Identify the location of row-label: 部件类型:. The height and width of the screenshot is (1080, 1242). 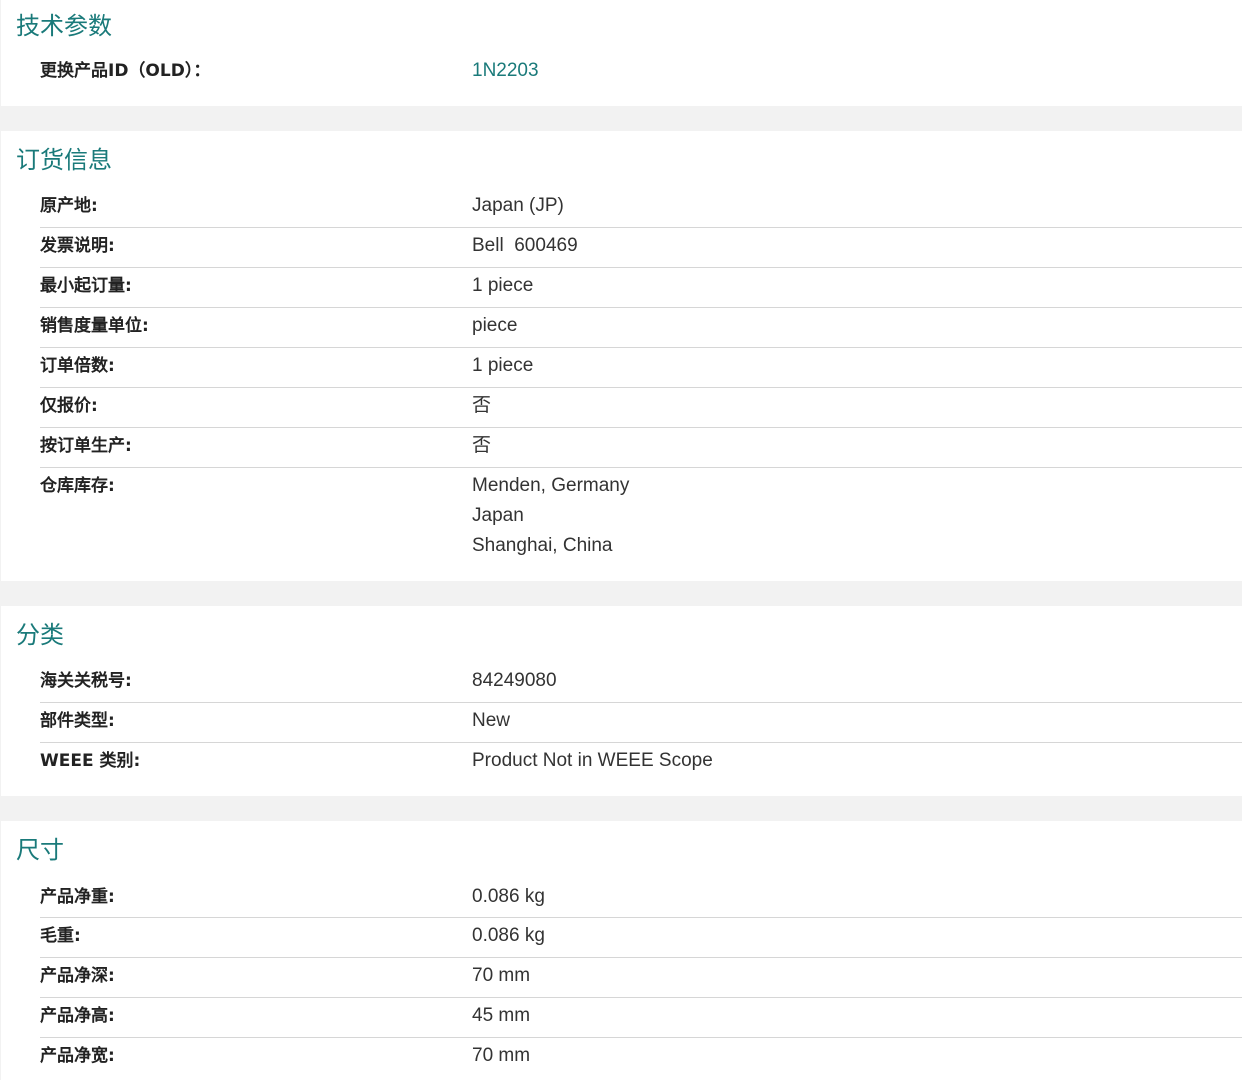
(77, 721).